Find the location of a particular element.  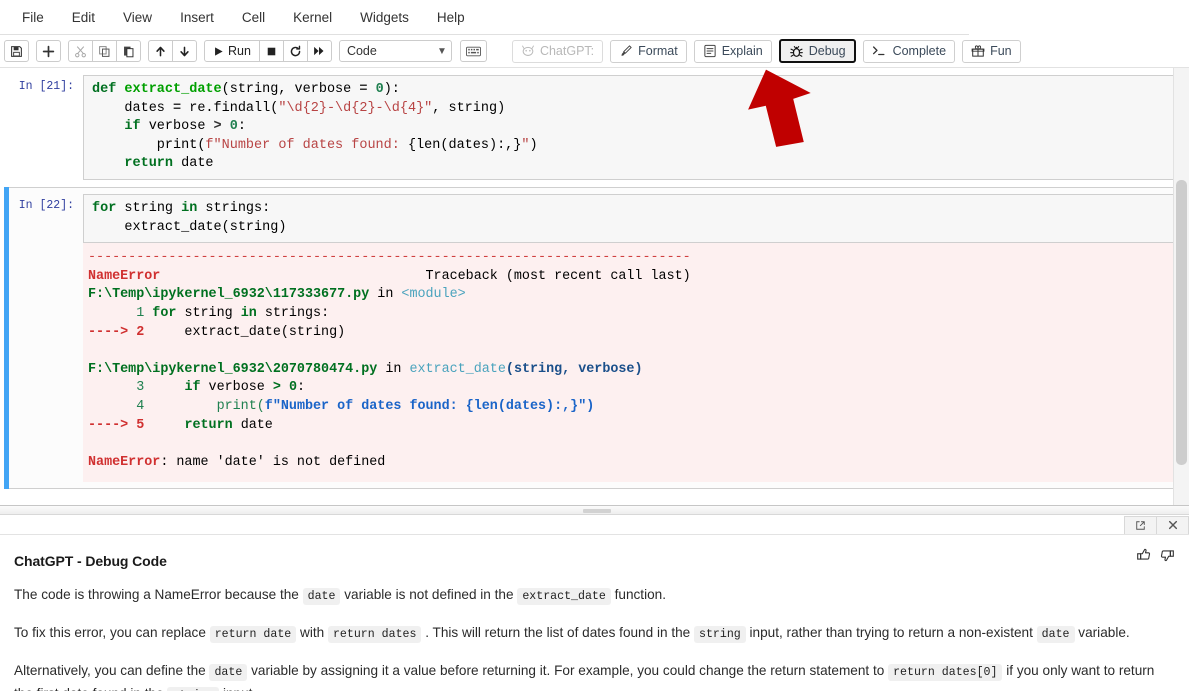

code-token: print( is located at coordinates (149, 145).